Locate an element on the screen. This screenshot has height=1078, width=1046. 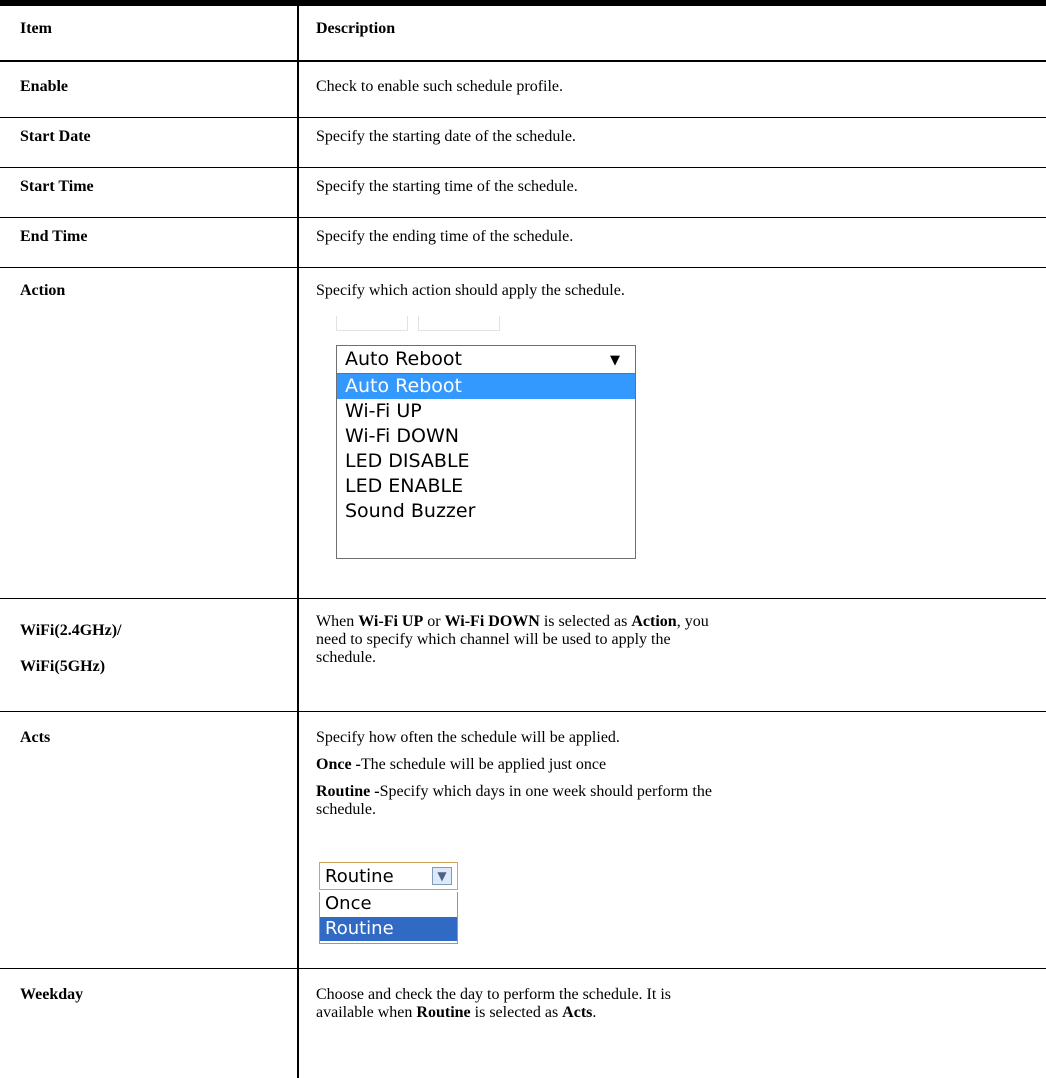
row-end-time-item: End Time is located at coordinates (54, 236).